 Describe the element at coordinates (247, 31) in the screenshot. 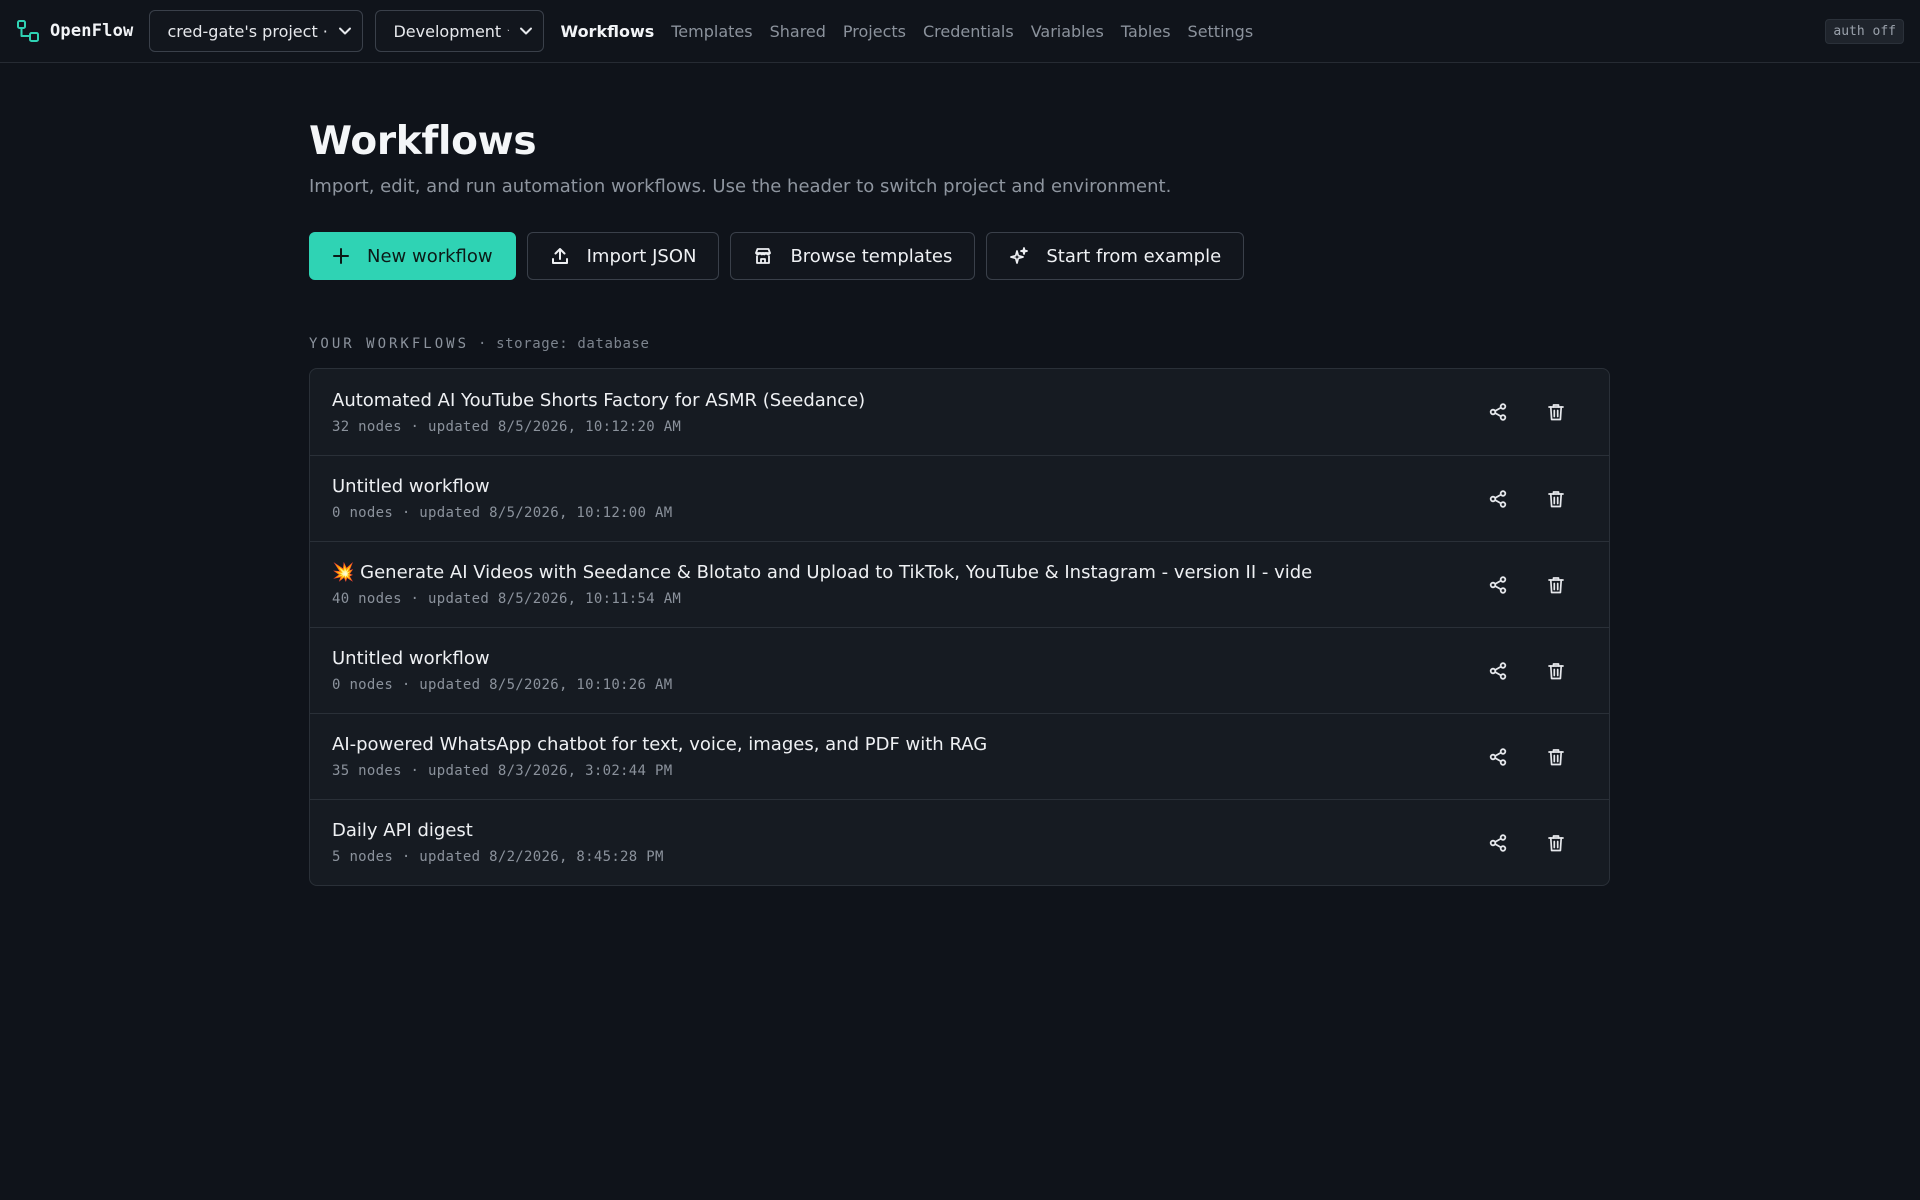

I see `project-select-value: cred-gate's project · pe` at that location.